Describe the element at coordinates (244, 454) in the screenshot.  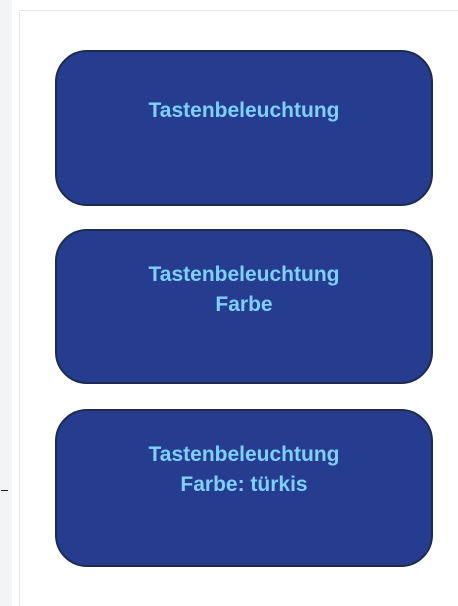
I see `key-lighting-turquoise-label-line1: Tastenbeleuchtung` at that location.